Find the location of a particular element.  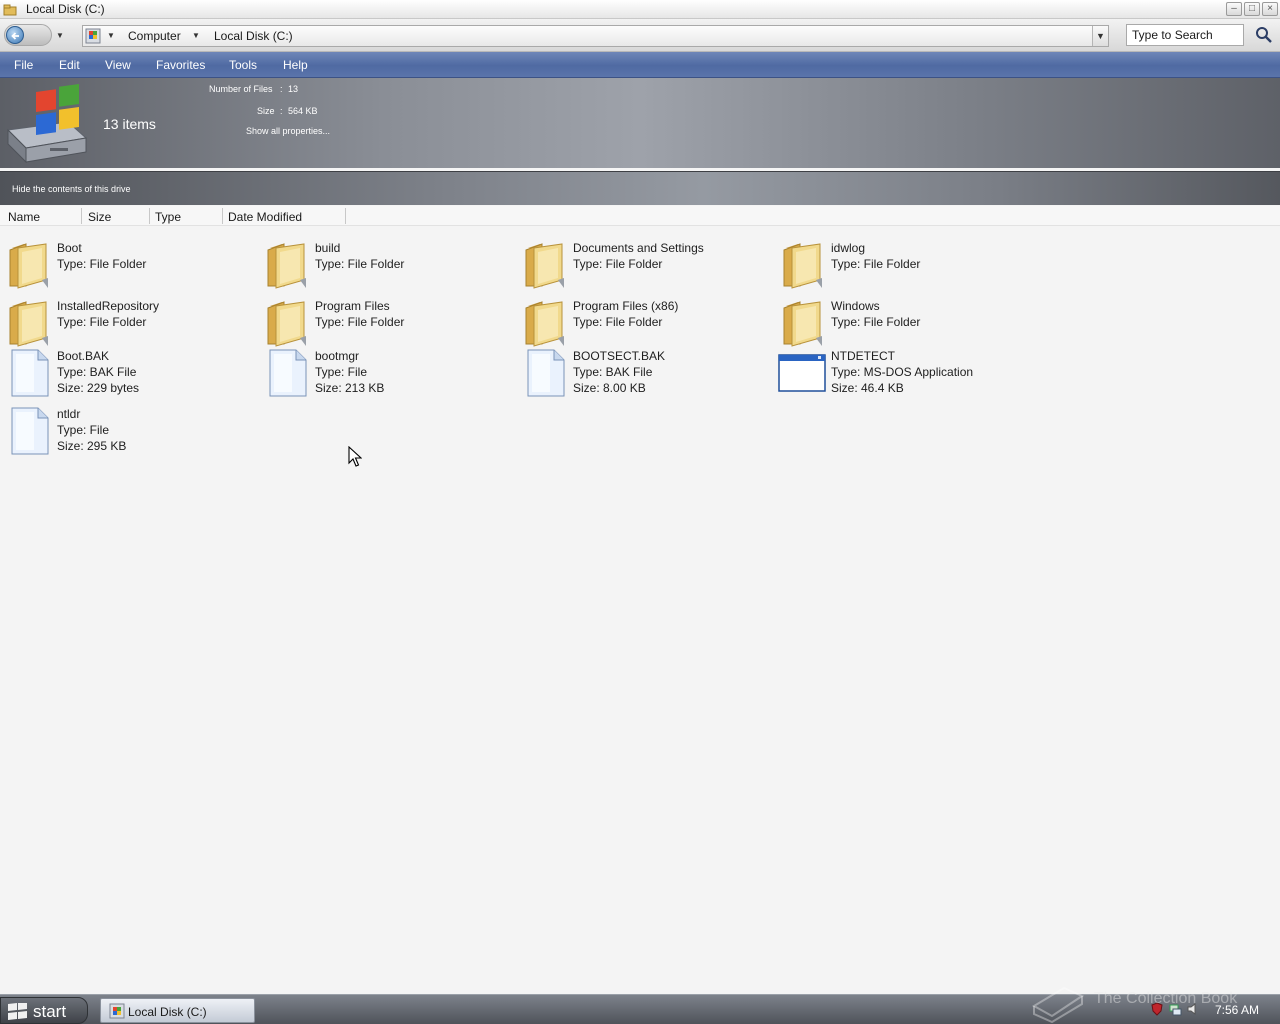

column-date-modified: Date Modified is located at coordinates (265, 217).